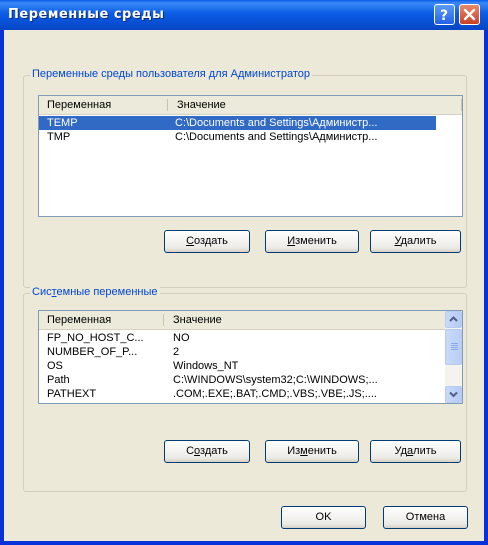  Describe the element at coordinates (190, 451) in the screenshot. I see `button-label: С` at that location.